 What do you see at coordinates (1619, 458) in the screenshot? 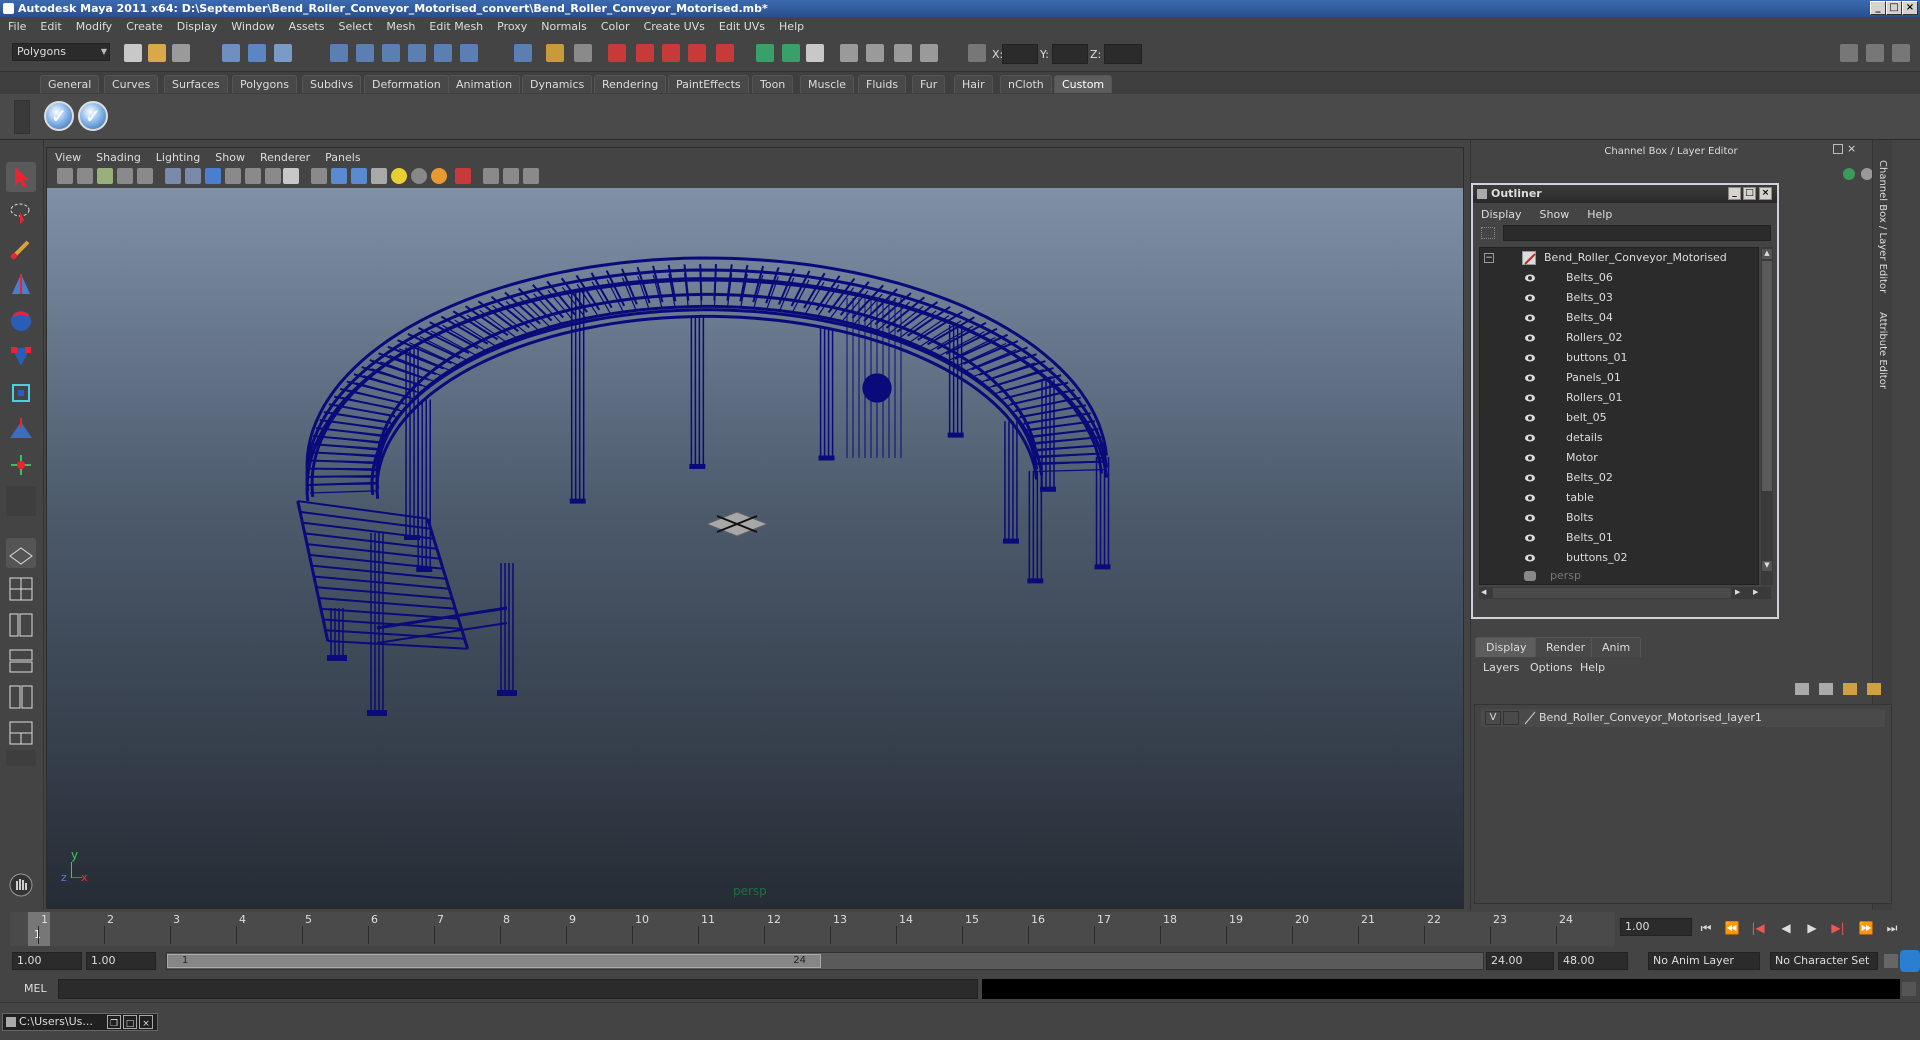
I see `outliner-item: Motor` at bounding box center [1619, 458].